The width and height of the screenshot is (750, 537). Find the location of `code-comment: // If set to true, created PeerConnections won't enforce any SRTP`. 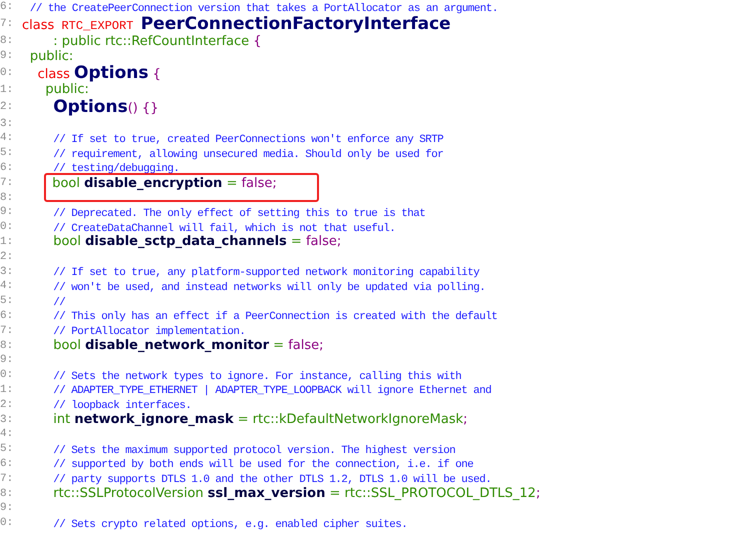

code-comment: // If set to true, created PeerConnections won't enforce any SRTP is located at coordinates (248, 140).